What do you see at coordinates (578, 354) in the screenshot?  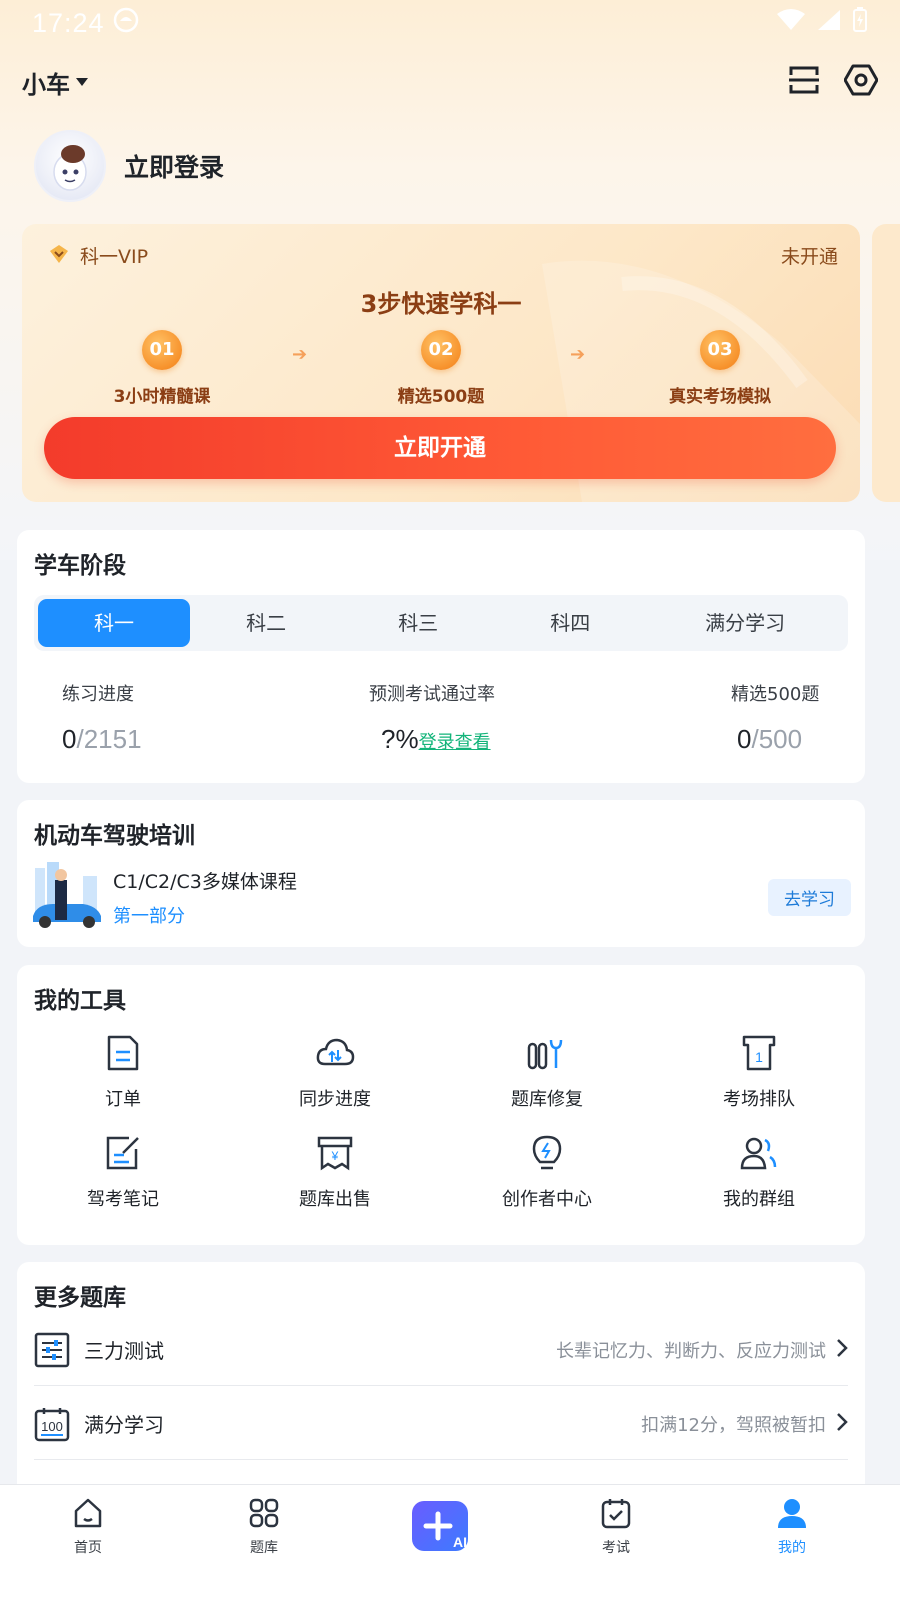 I see `arrow-right-icon: ➔` at bounding box center [578, 354].